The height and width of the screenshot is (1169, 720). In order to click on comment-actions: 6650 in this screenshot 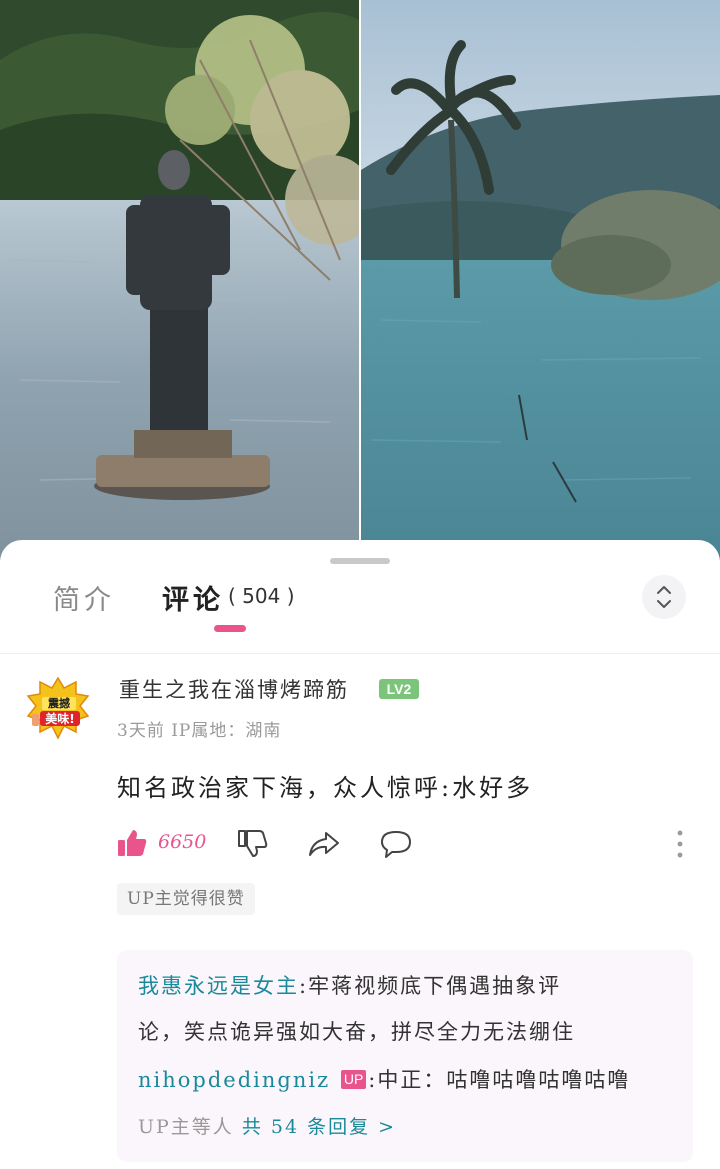, I will do `click(360, 845)`.